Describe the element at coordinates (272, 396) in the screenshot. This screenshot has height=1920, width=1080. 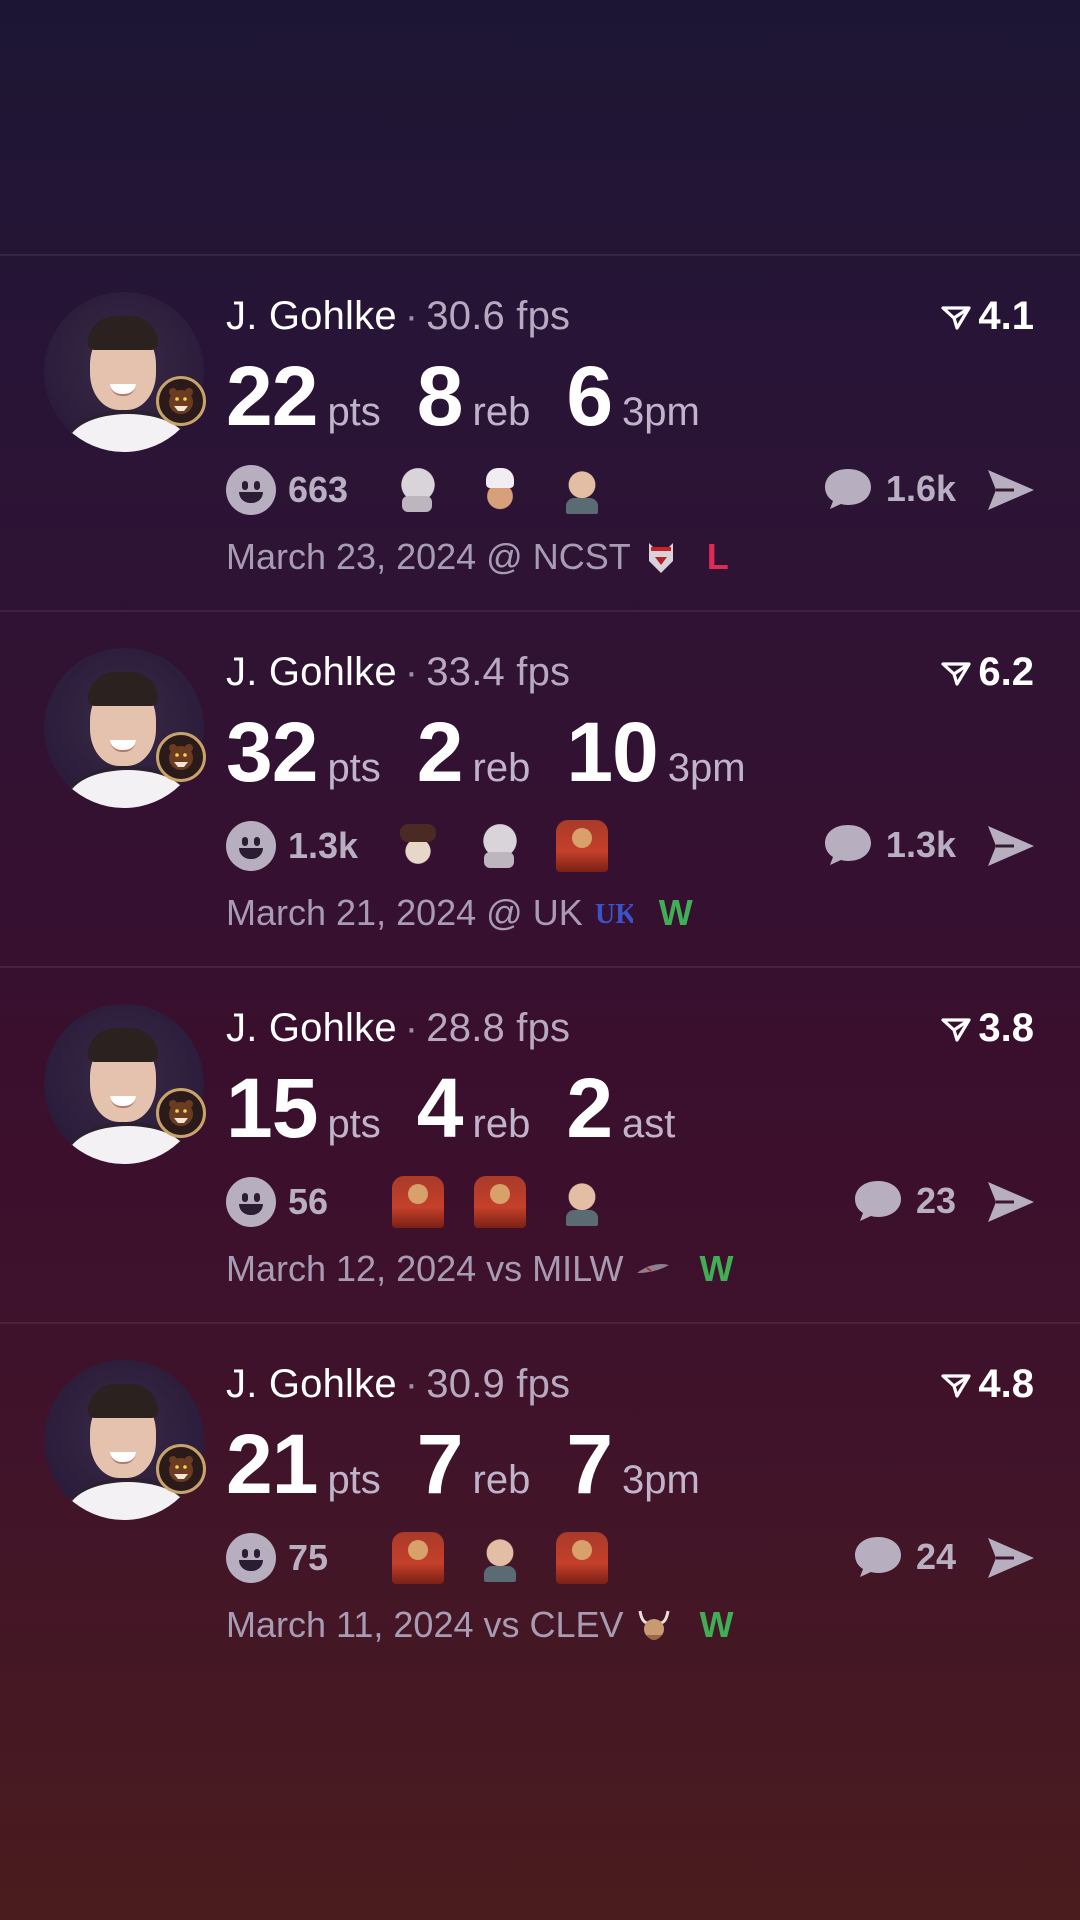
I see `stat-value: 22` at that location.